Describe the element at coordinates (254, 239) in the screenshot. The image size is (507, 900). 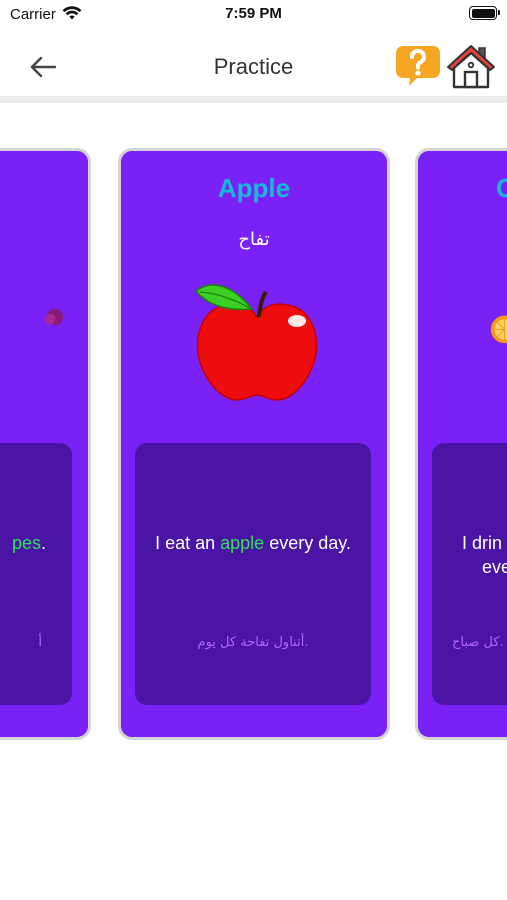
I see `word-translation: تفاح` at that location.